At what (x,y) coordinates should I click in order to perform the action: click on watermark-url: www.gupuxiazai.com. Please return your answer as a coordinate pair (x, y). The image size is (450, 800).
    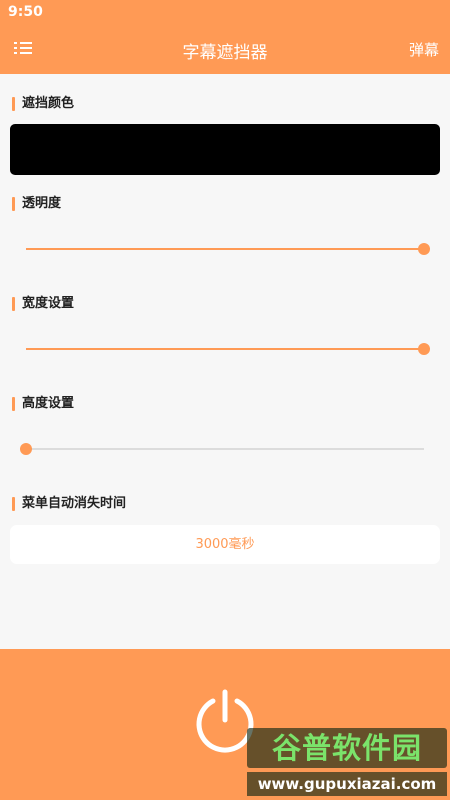
    Looking at the image, I should click on (347, 784).